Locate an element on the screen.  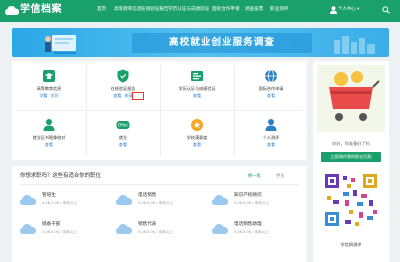
highlight-box is located at coordinates (138, 96).